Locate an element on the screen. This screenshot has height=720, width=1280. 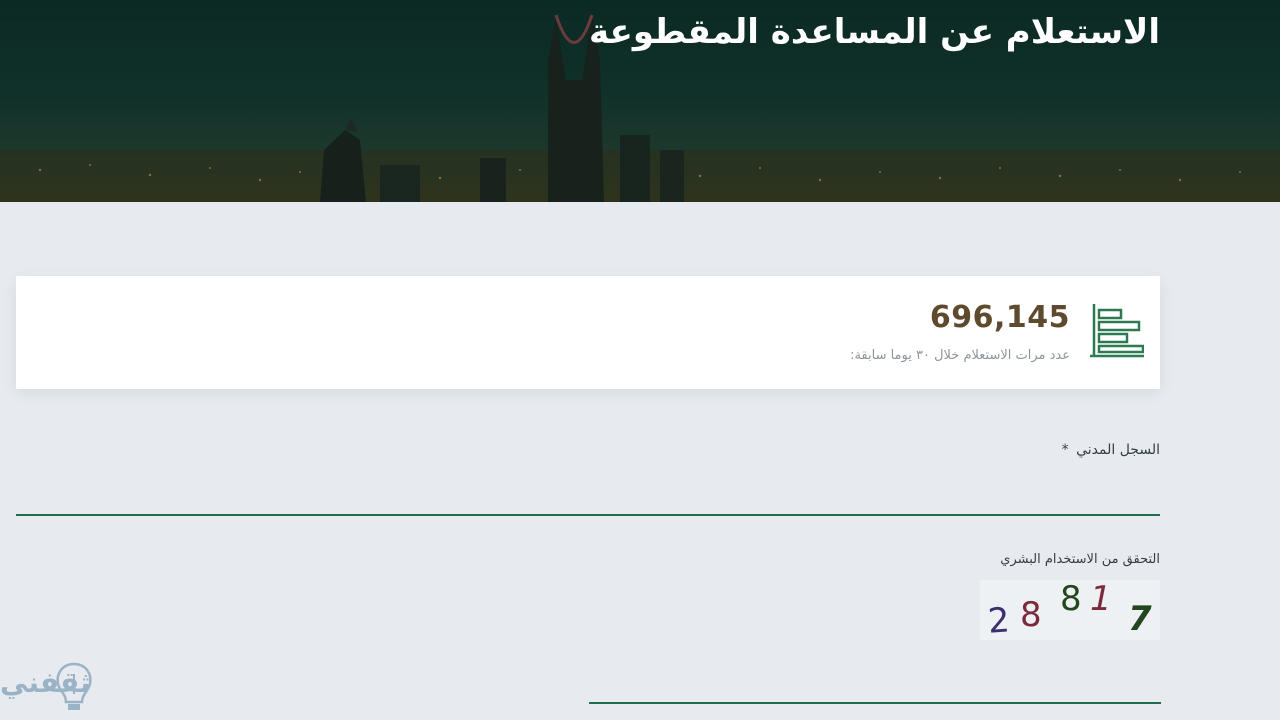
captcha-char: 2 is located at coordinates (999, 621).